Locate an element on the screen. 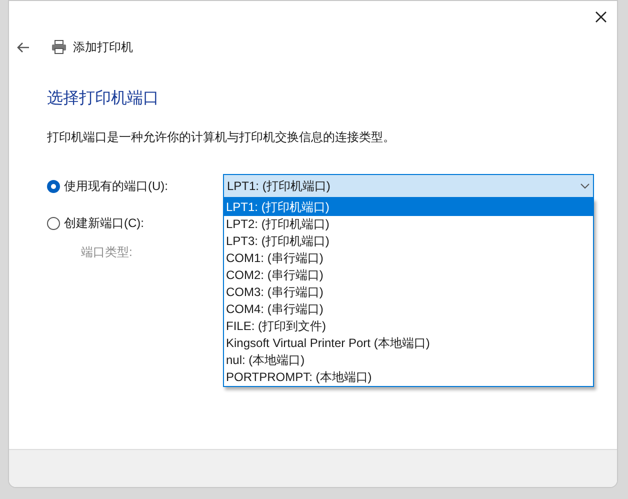 The height and width of the screenshot is (499, 628). dropdown-item: COM1: (串行端口) is located at coordinates (408, 258).